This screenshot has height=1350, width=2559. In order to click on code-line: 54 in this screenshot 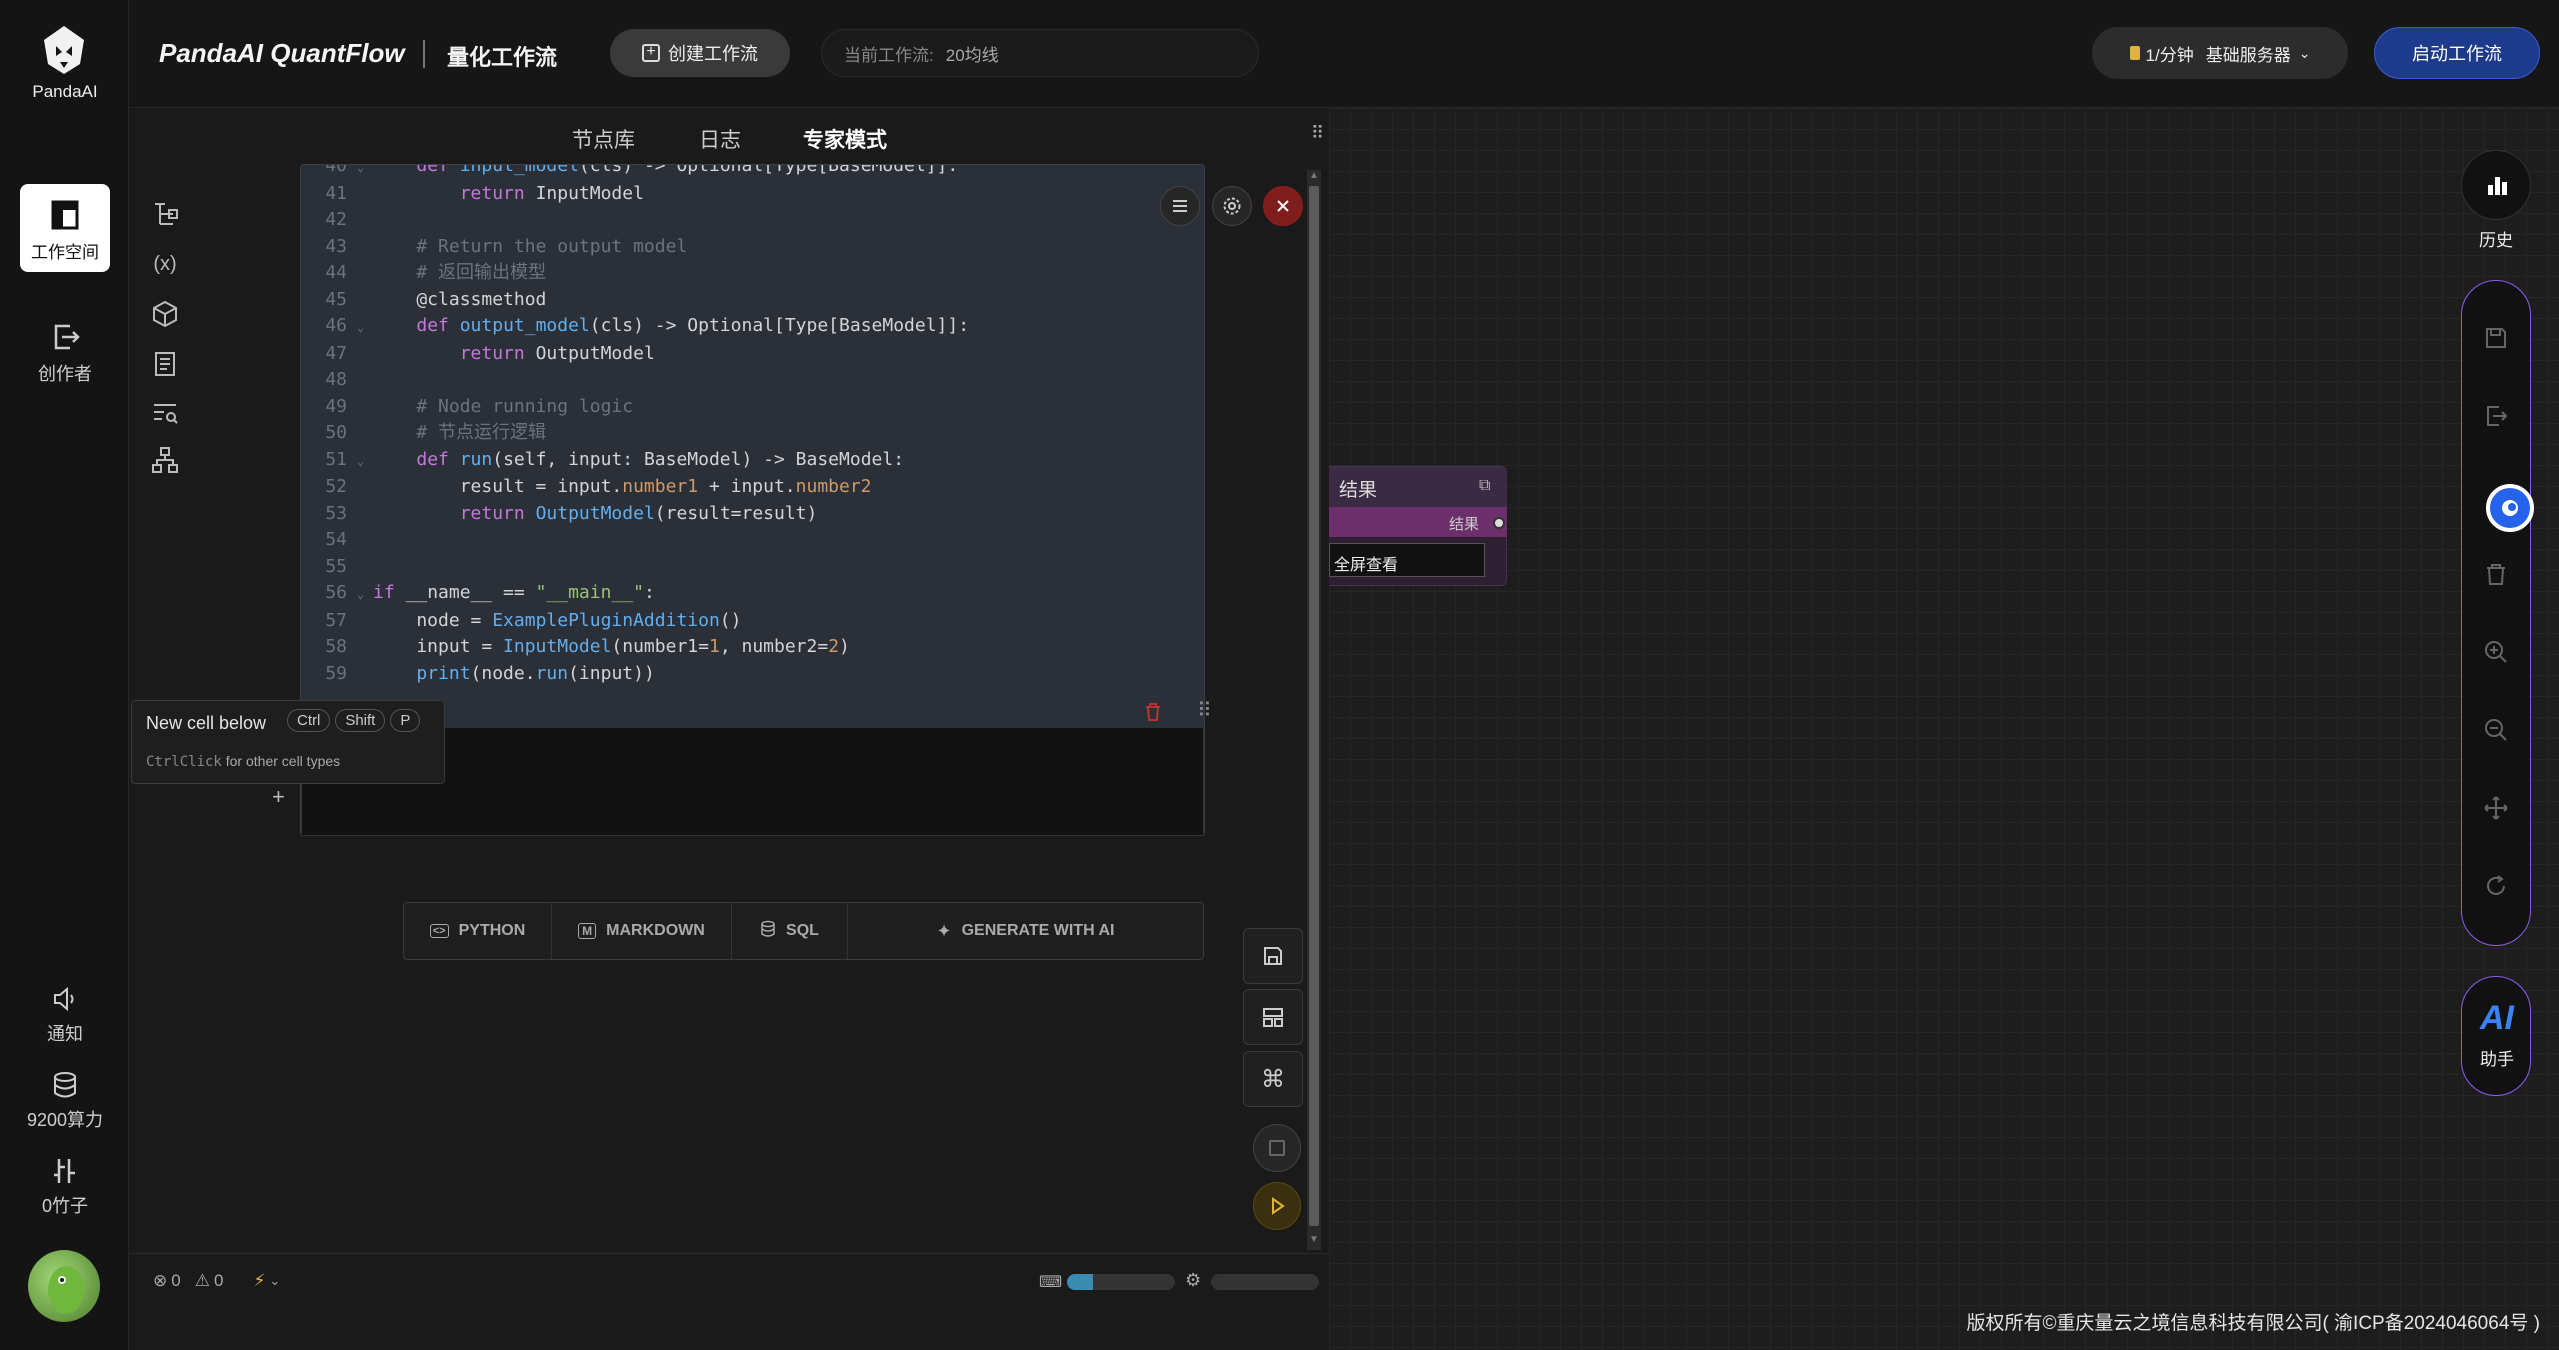, I will do `click(635, 540)`.